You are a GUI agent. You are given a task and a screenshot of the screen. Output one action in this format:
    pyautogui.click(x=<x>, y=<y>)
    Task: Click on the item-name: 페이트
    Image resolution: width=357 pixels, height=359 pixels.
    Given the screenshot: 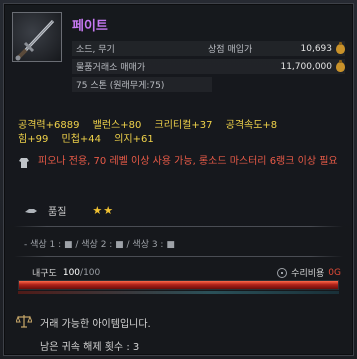 What is the action you would take?
    pyautogui.click(x=90, y=26)
    